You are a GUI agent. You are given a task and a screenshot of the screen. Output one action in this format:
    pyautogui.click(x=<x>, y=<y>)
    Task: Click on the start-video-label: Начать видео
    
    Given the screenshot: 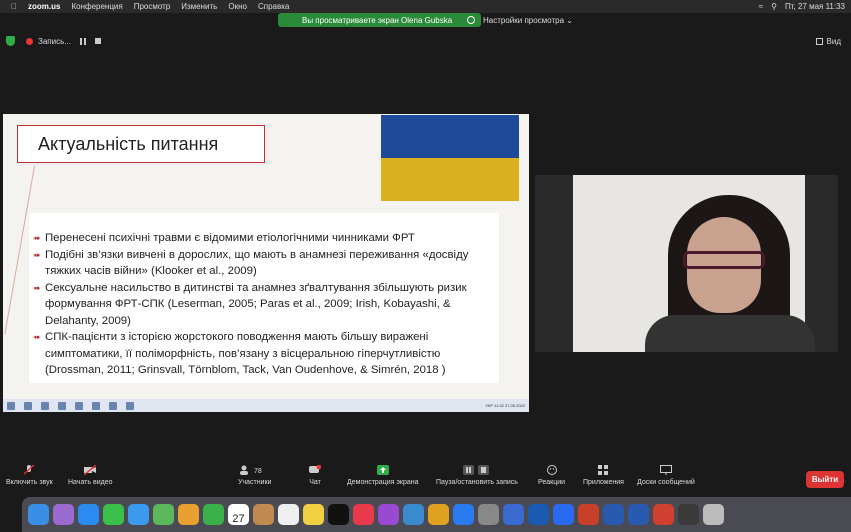 What is the action you would take?
    pyautogui.click(x=90, y=482)
    